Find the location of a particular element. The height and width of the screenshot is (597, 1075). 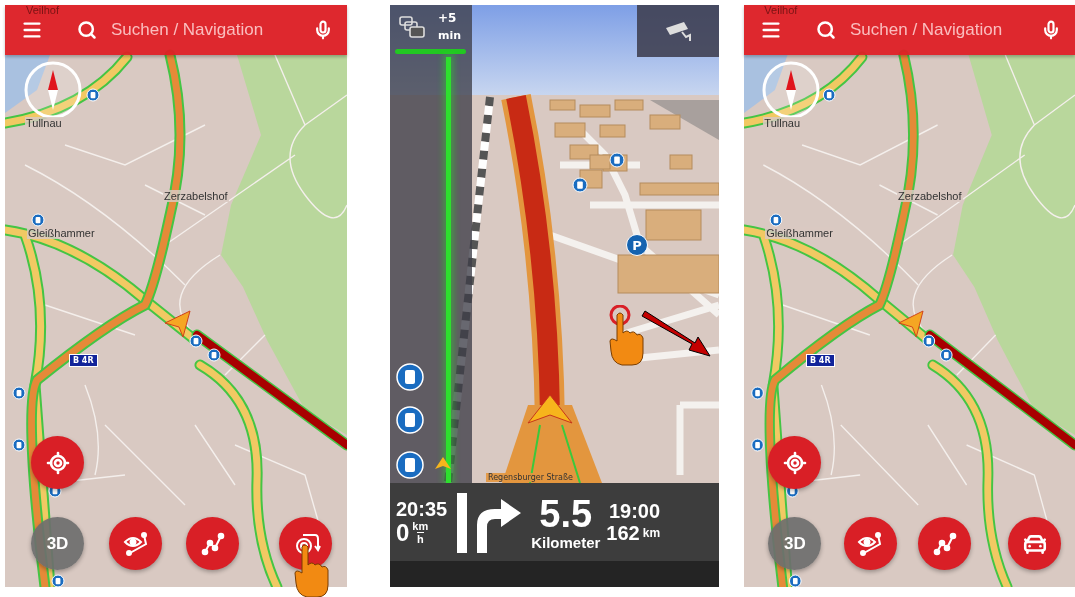

traffic-delay-value: +5 is located at coordinates (447, 18).